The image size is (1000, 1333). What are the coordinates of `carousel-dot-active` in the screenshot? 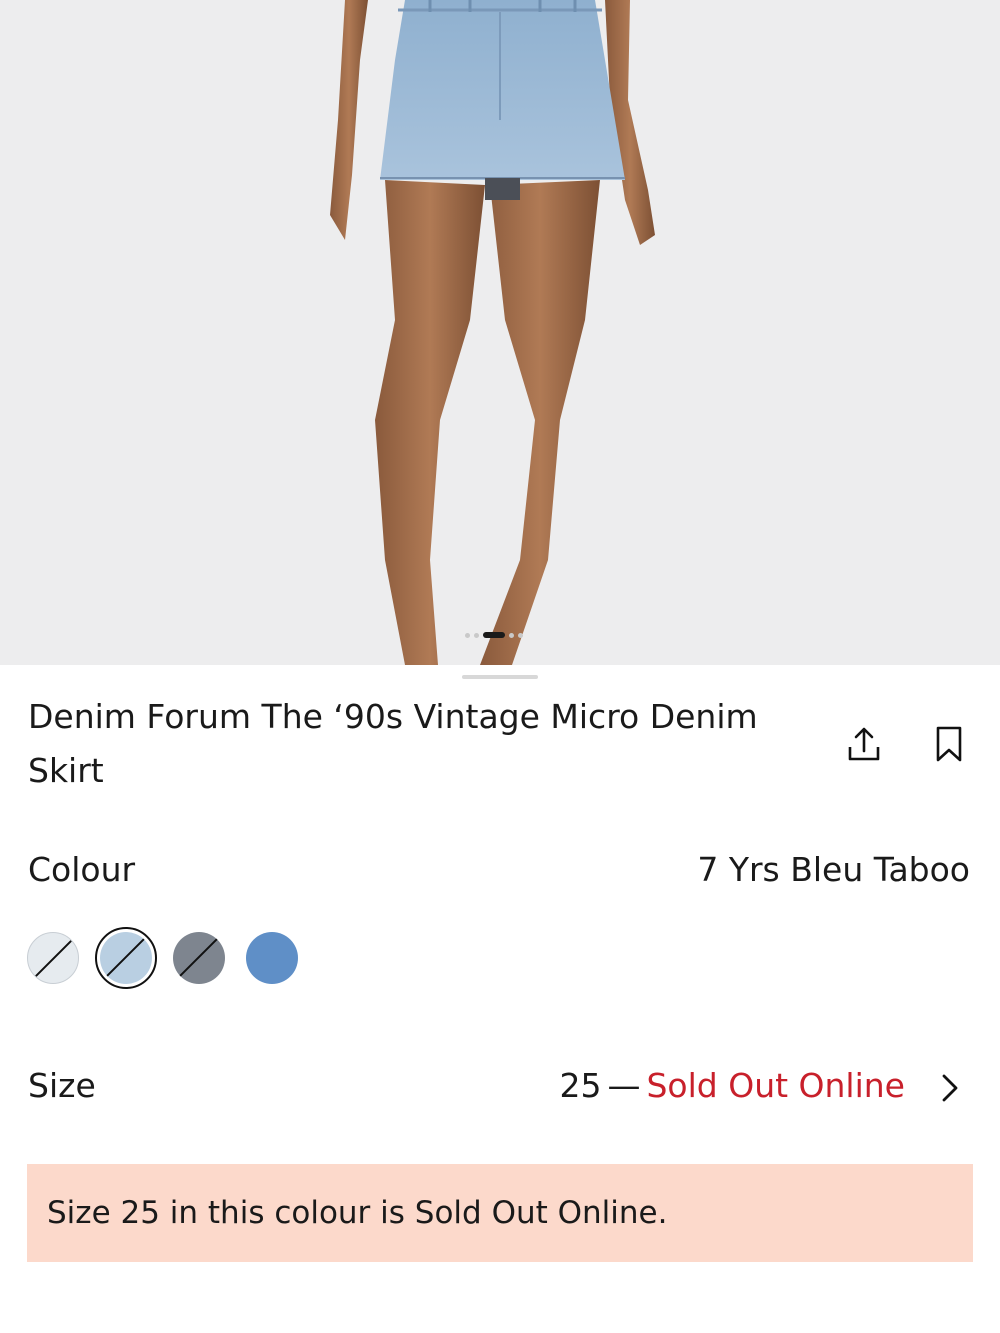 It's located at (494, 635).